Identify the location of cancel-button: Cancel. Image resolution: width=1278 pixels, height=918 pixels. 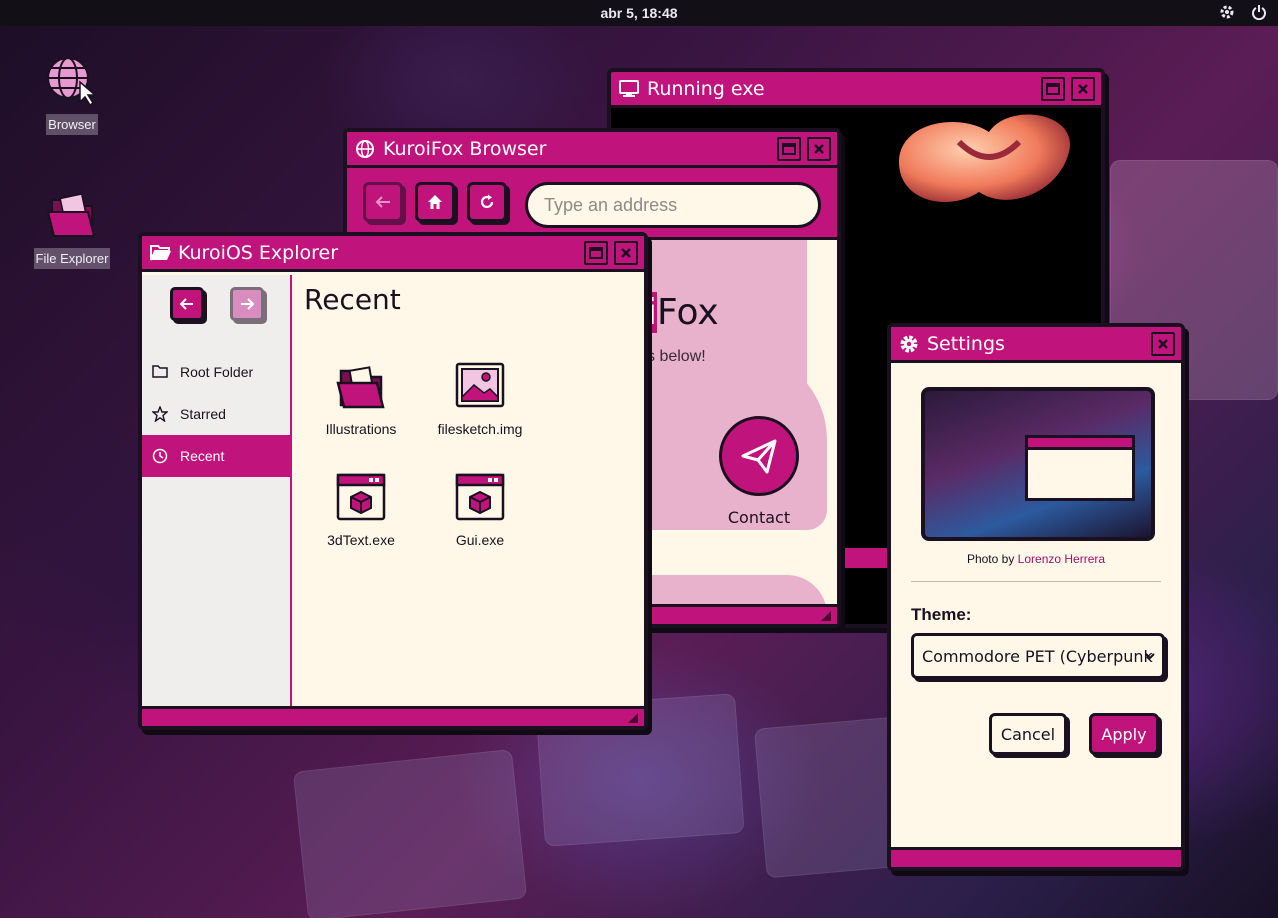
(1028, 734).